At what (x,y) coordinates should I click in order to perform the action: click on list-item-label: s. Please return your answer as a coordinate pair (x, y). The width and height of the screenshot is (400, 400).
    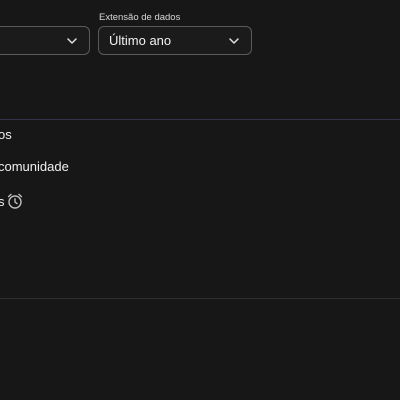
    Looking at the image, I should click on (2, 201).